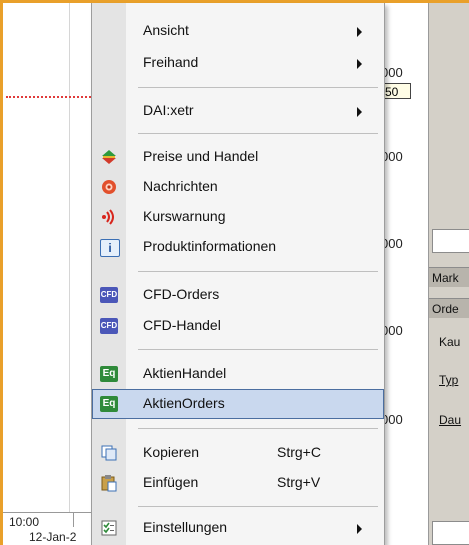 The image size is (469, 545). What do you see at coordinates (48, 528) in the screenshot?
I see `time-axis: 10:00 12-Jan-2` at bounding box center [48, 528].